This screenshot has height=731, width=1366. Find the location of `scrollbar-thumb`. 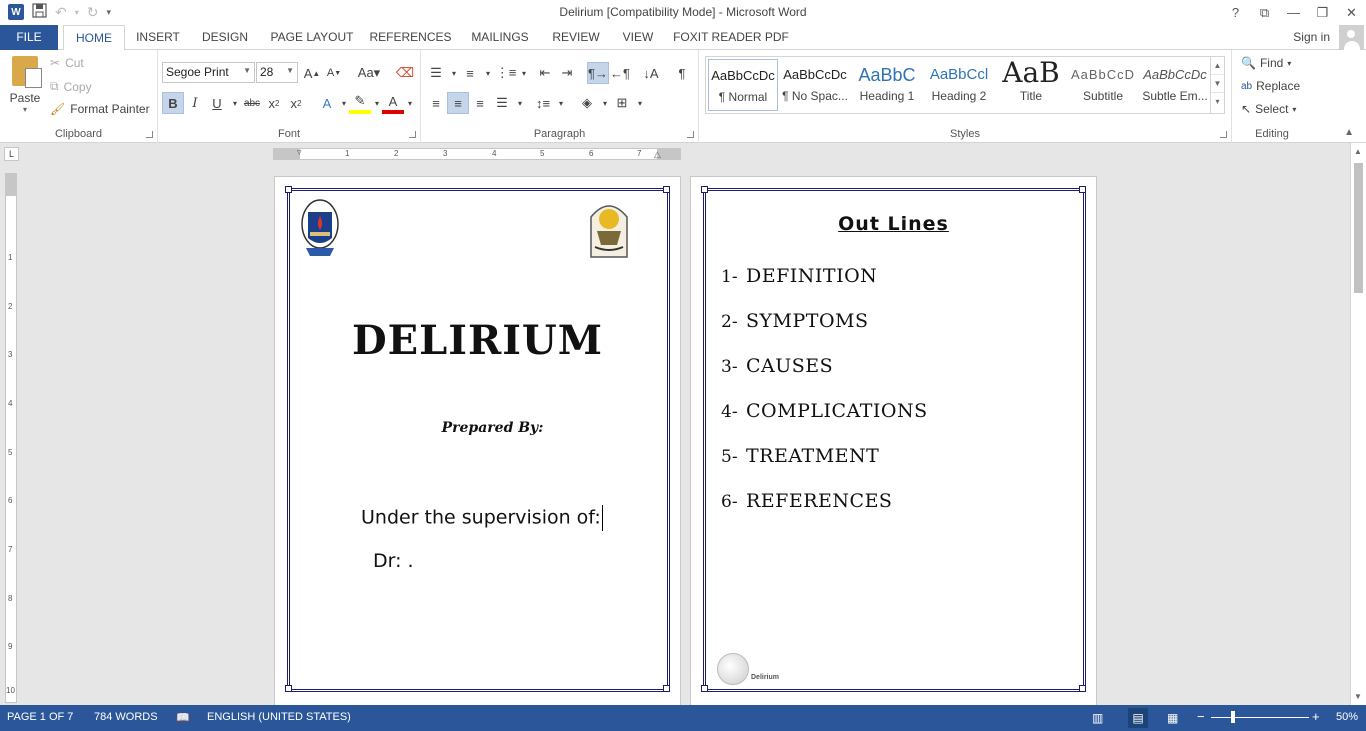

scrollbar-thumb is located at coordinates (1358, 228).